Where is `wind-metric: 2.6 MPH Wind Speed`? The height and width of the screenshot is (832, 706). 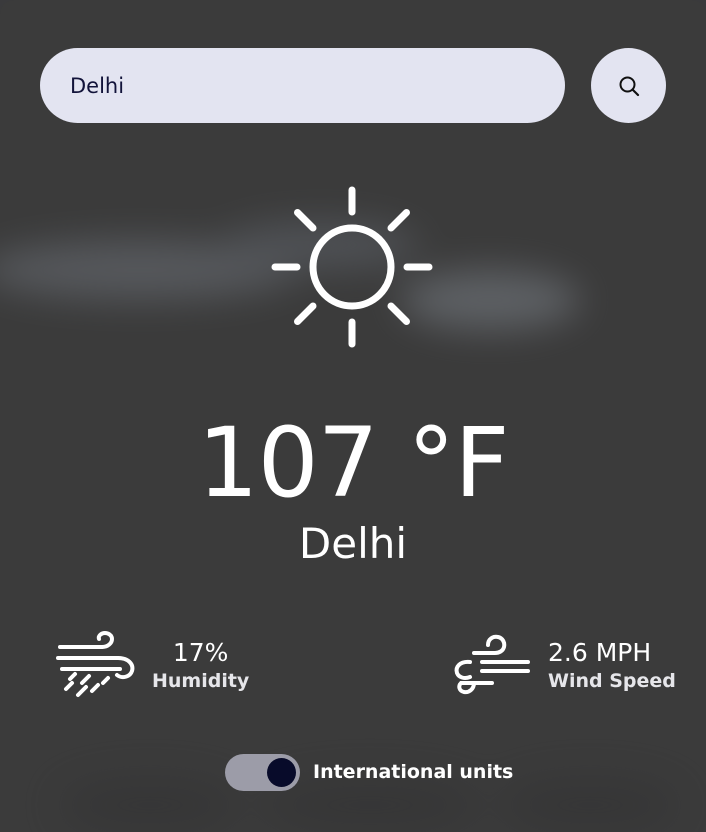 wind-metric: 2.6 MPH Wind Speed is located at coordinates (564, 666).